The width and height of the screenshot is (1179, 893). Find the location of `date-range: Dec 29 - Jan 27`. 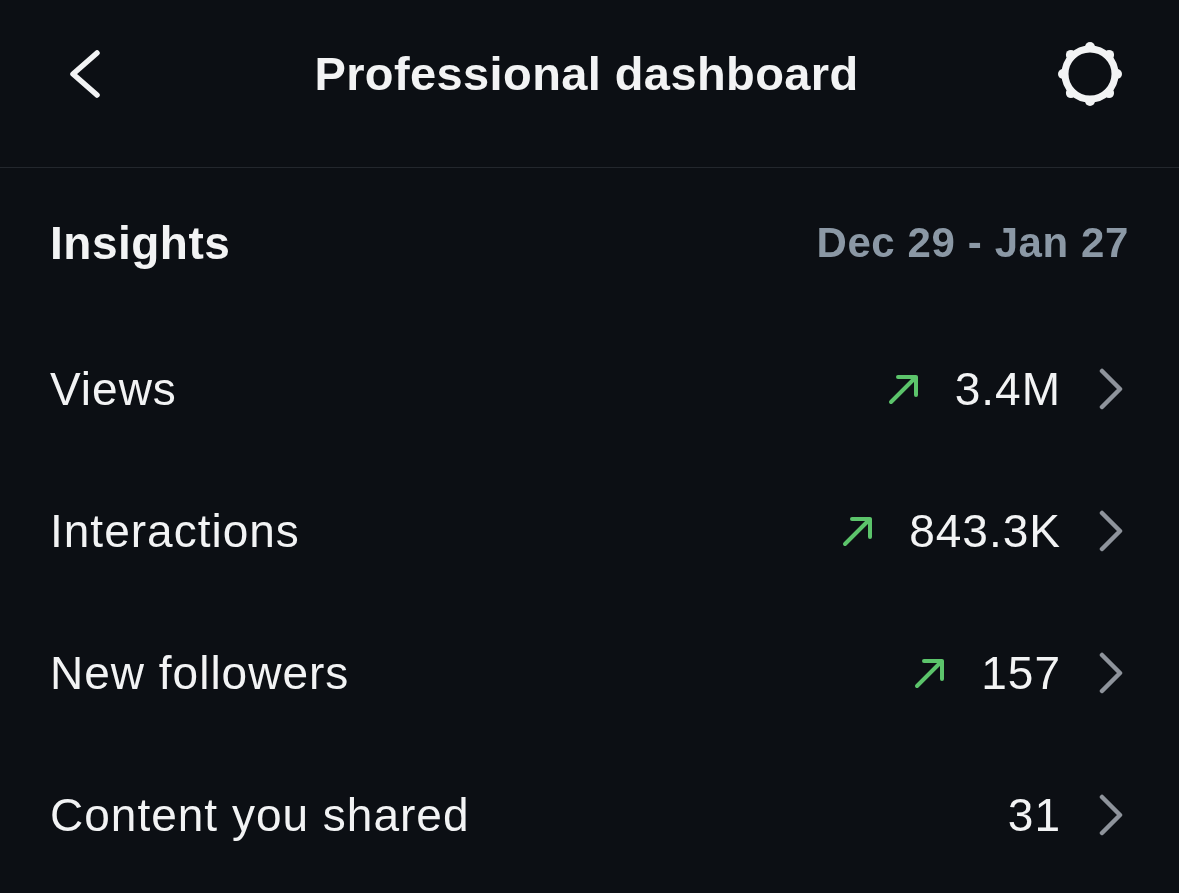

date-range: Dec 29 - Jan 27 is located at coordinates (972, 243).